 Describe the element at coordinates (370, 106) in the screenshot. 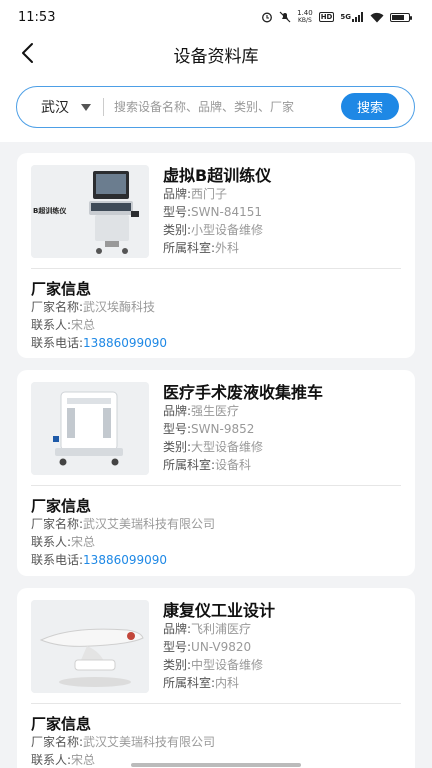

I see `search-button: 搜索` at that location.